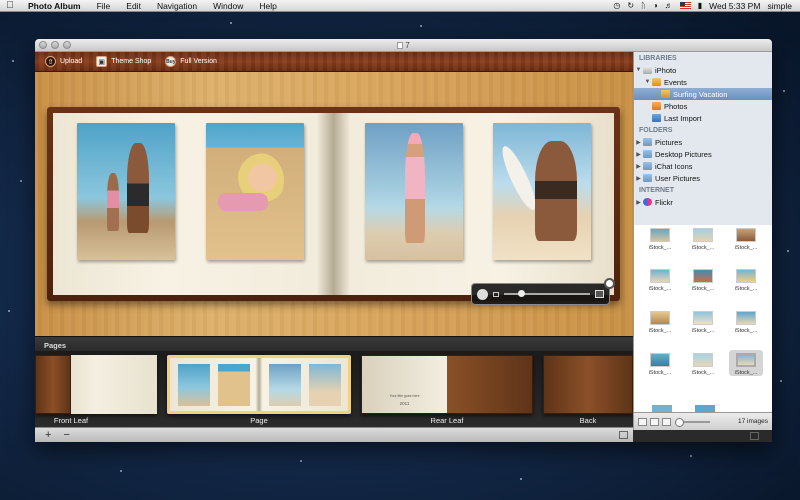 This screenshot has height=500, width=800. What do you see at coordinates (547, 293) in the screenshot?
I see `zoom-slider` at bounding box center [547, 293].